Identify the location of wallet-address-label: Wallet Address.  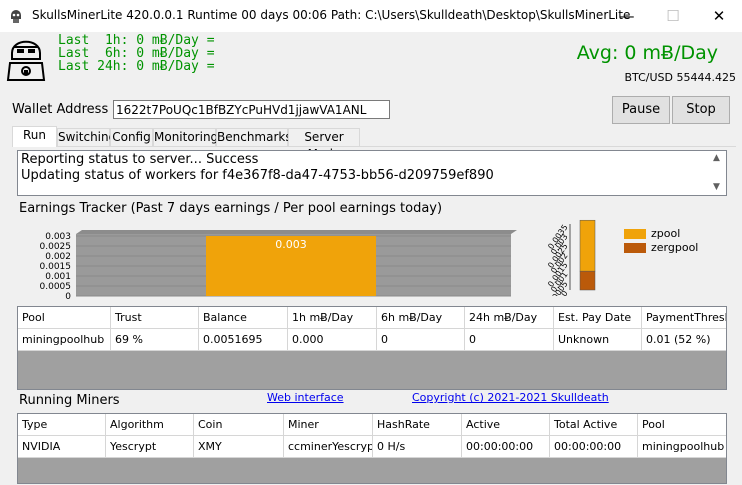
(60, 109).